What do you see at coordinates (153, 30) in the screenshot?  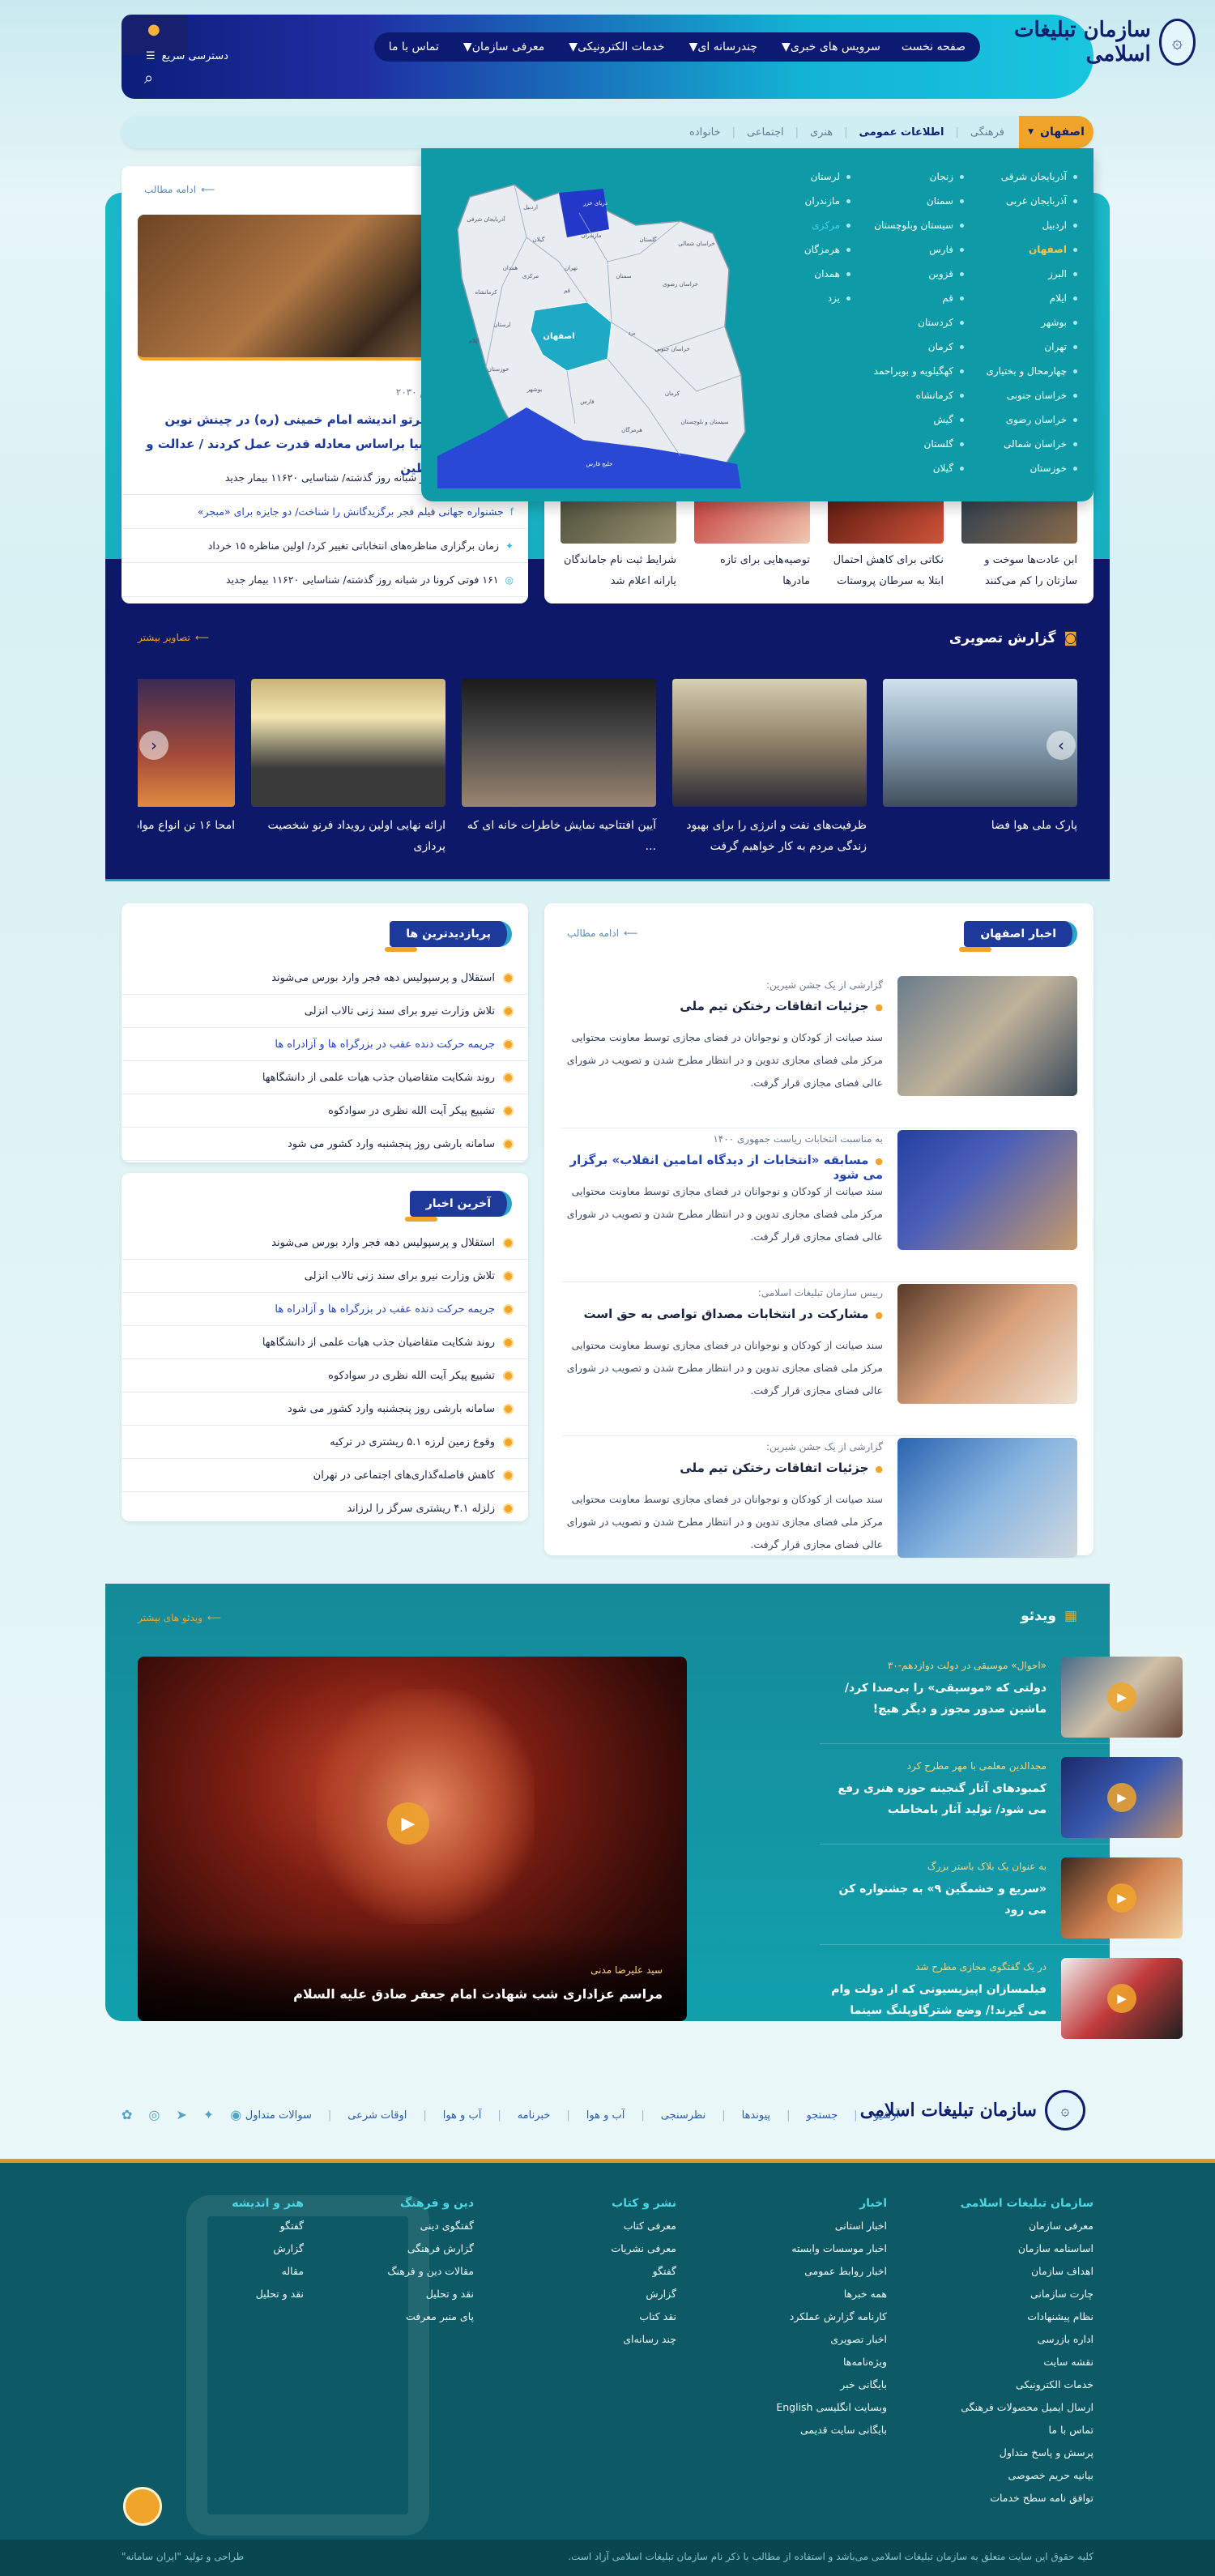 I see `user-icon: ●` at bounding box center [153, 30].